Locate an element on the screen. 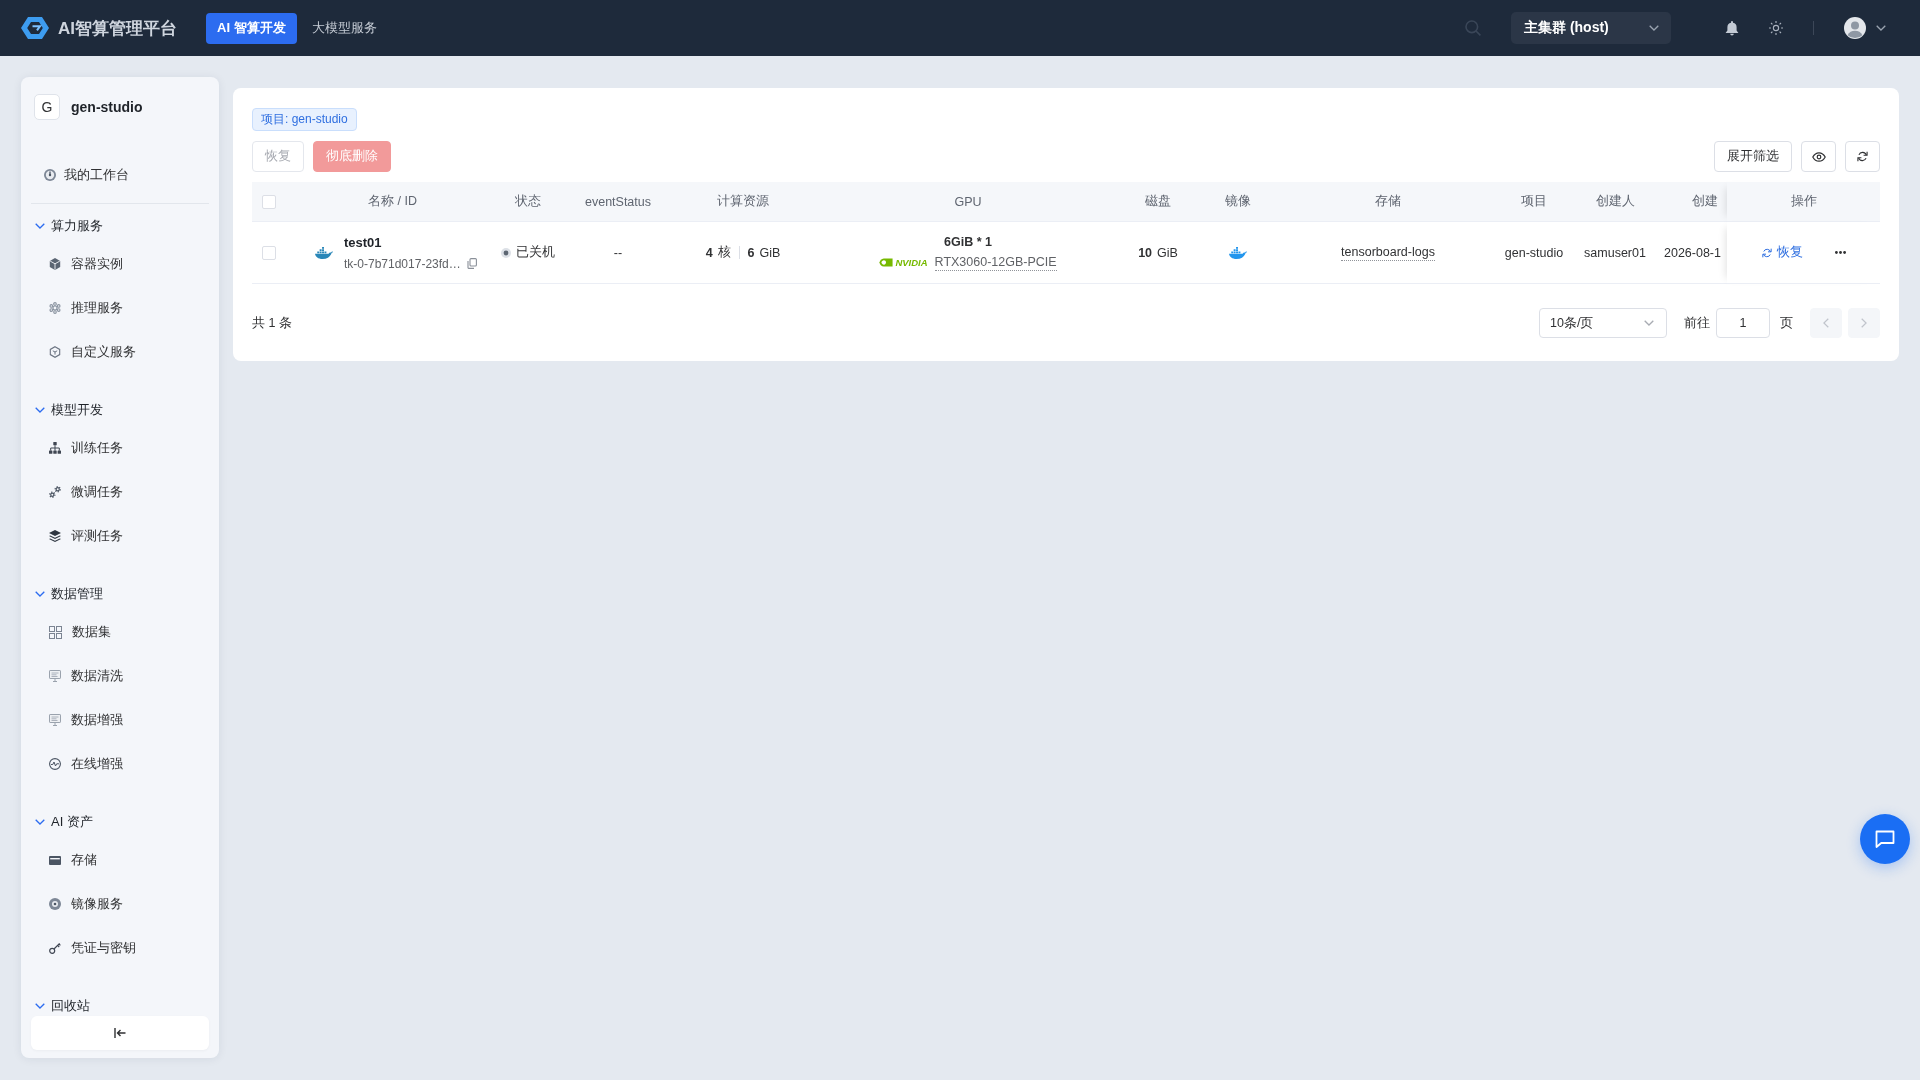 This screenshot has height=1080, width=1920. column-header: 操作 is located at coordinates (1803, 202).